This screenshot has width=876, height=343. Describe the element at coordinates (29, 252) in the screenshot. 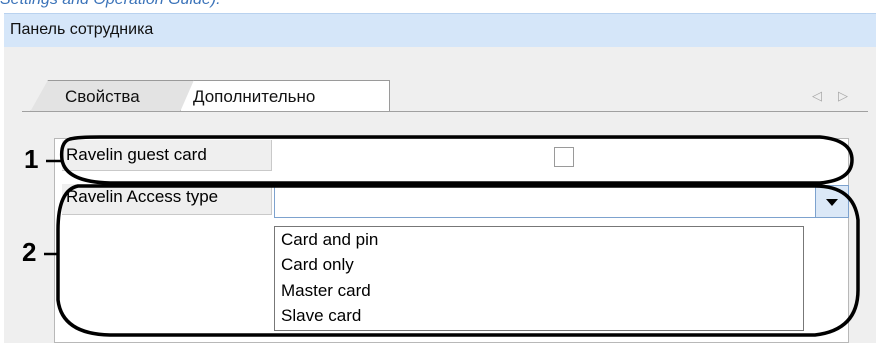

I see `callout-number-2: 2` at that location.